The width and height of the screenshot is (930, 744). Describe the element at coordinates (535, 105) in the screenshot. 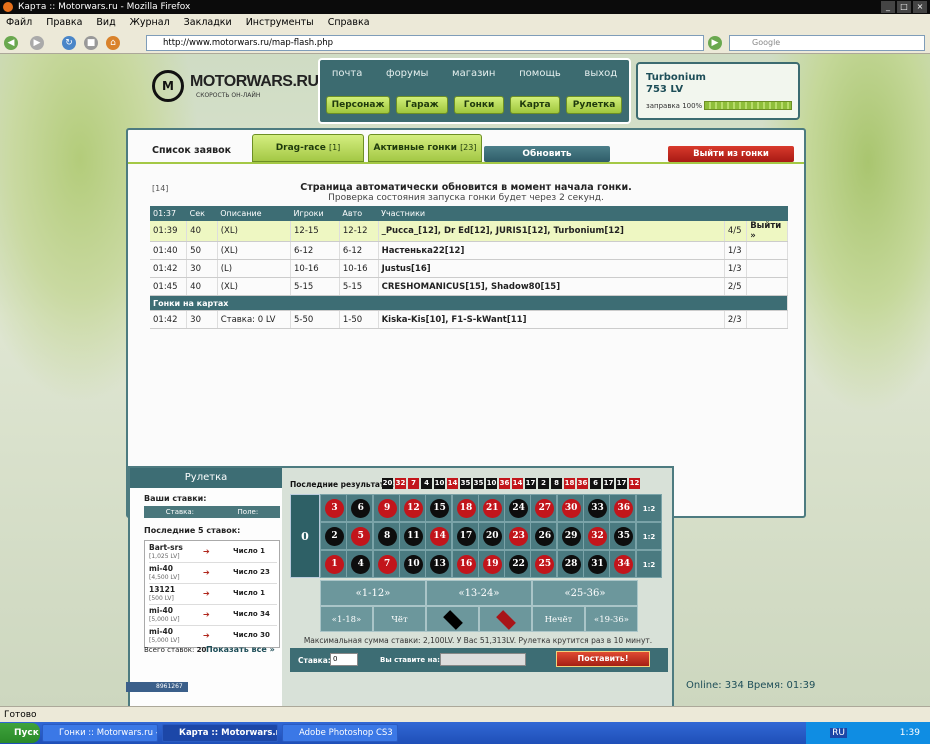

I see `map-button: Карта` at that location.